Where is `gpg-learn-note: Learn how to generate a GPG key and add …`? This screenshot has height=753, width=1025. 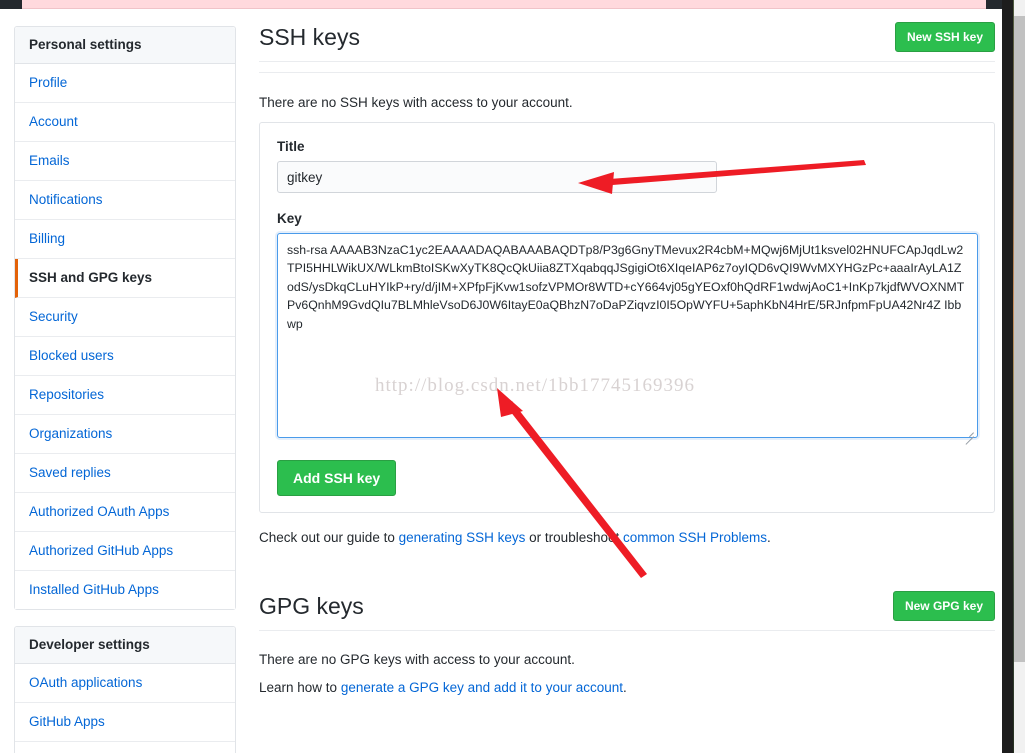
gpg-learn-note: Learn how to generate a GPG key and add … is located at coordinates (627, 687).